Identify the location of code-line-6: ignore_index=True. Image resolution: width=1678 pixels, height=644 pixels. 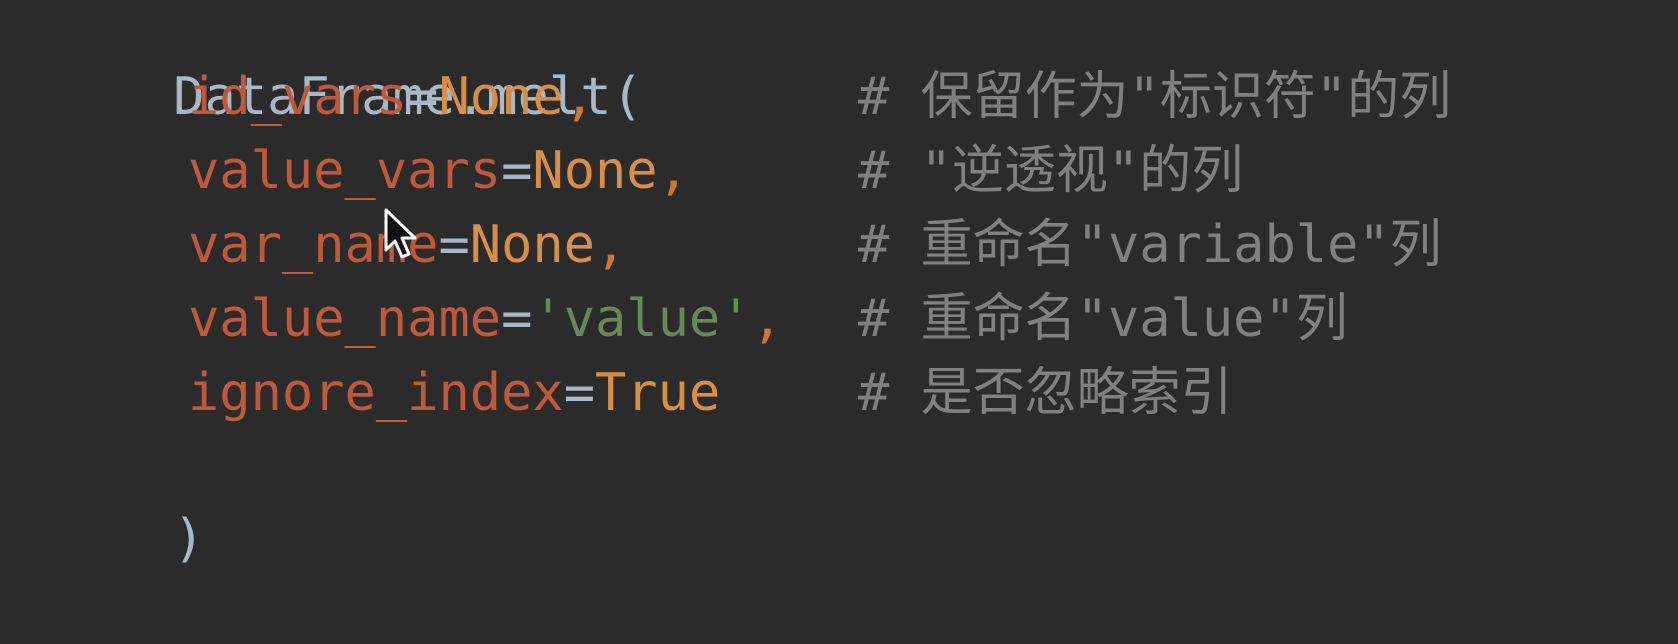
(384, 393).